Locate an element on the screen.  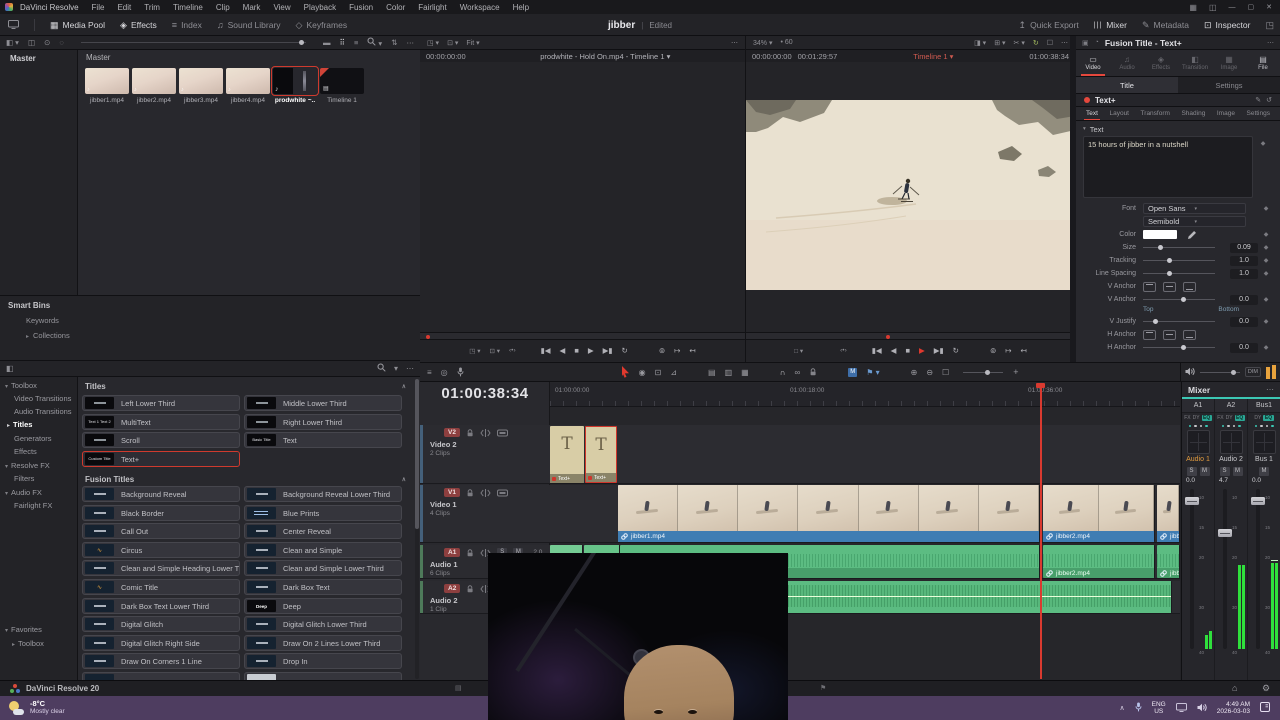
timeline-clip-audio: jibber2.mp4 is located at coordinates (1099, 561).